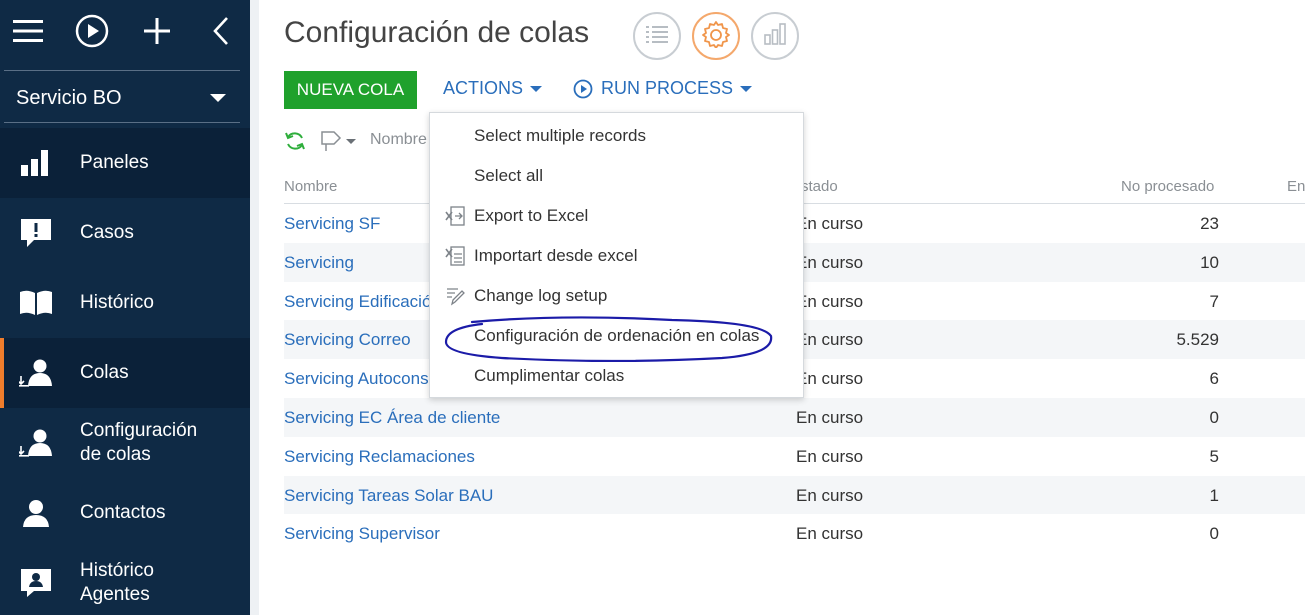 The width and height of the screenshot is (1305, 615). I want to click on agent-card-icon, so click(36, 583).